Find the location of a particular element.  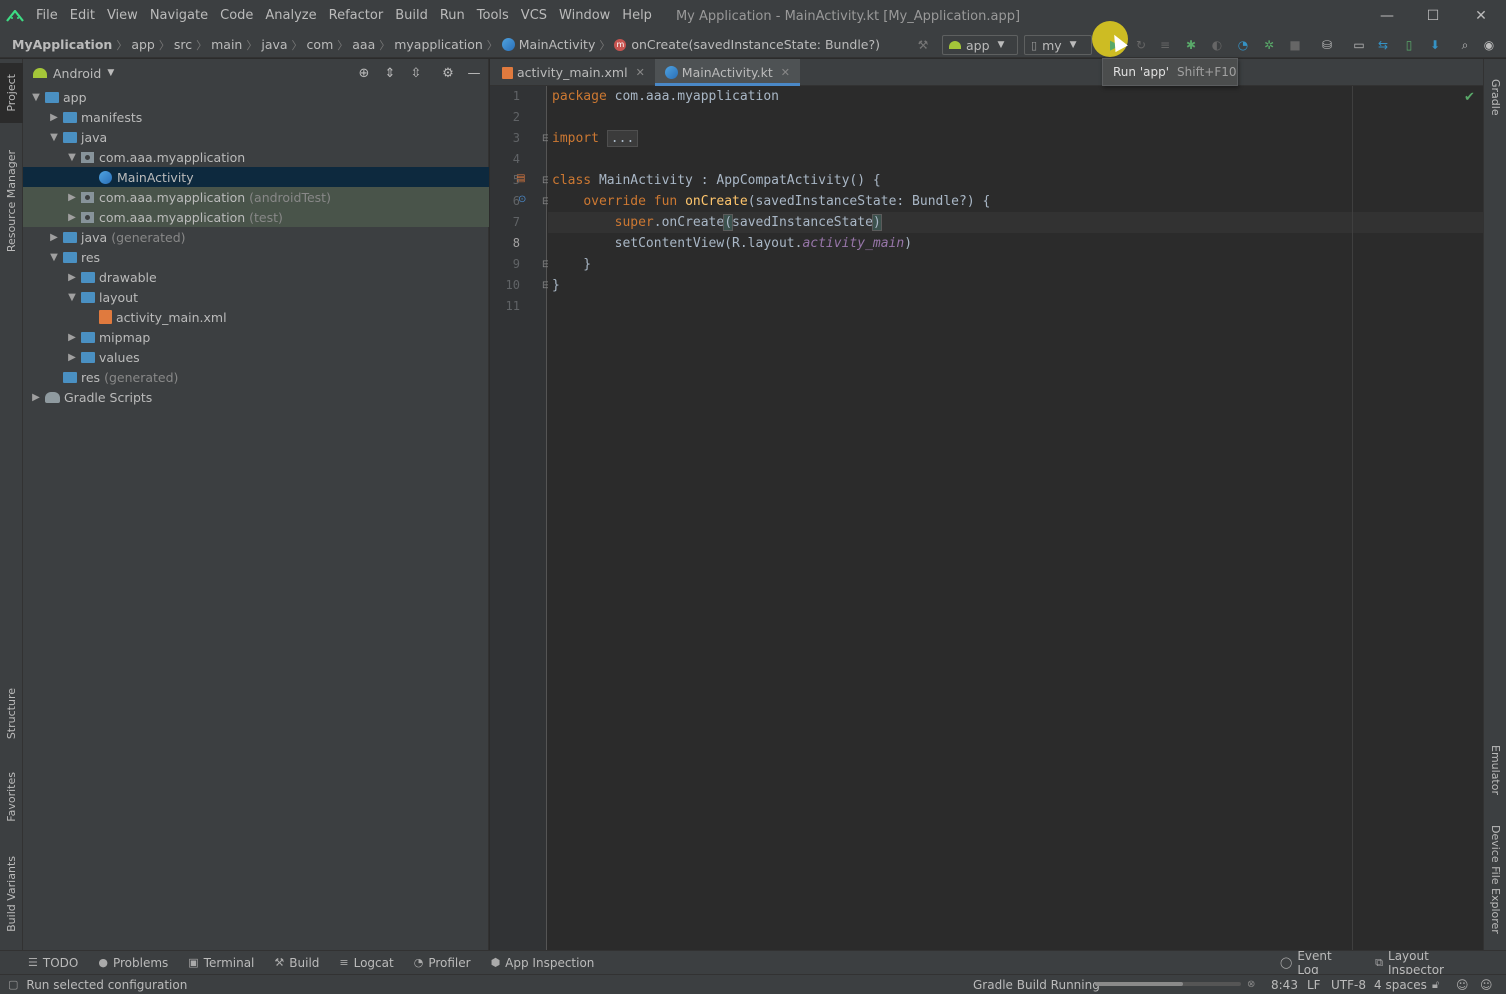

sdk-manager-icon: ⇆ is located at coordinates (1383, 45).